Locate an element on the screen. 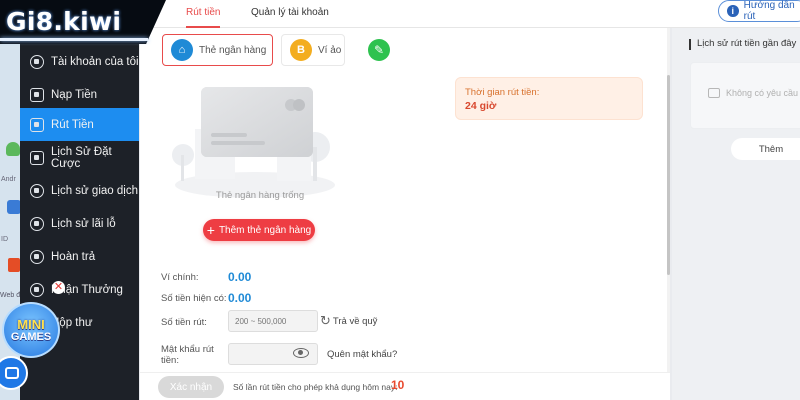 This screenshot has width=800, height=400. edit-icon: ✎ is located at coordinates (379, 50).